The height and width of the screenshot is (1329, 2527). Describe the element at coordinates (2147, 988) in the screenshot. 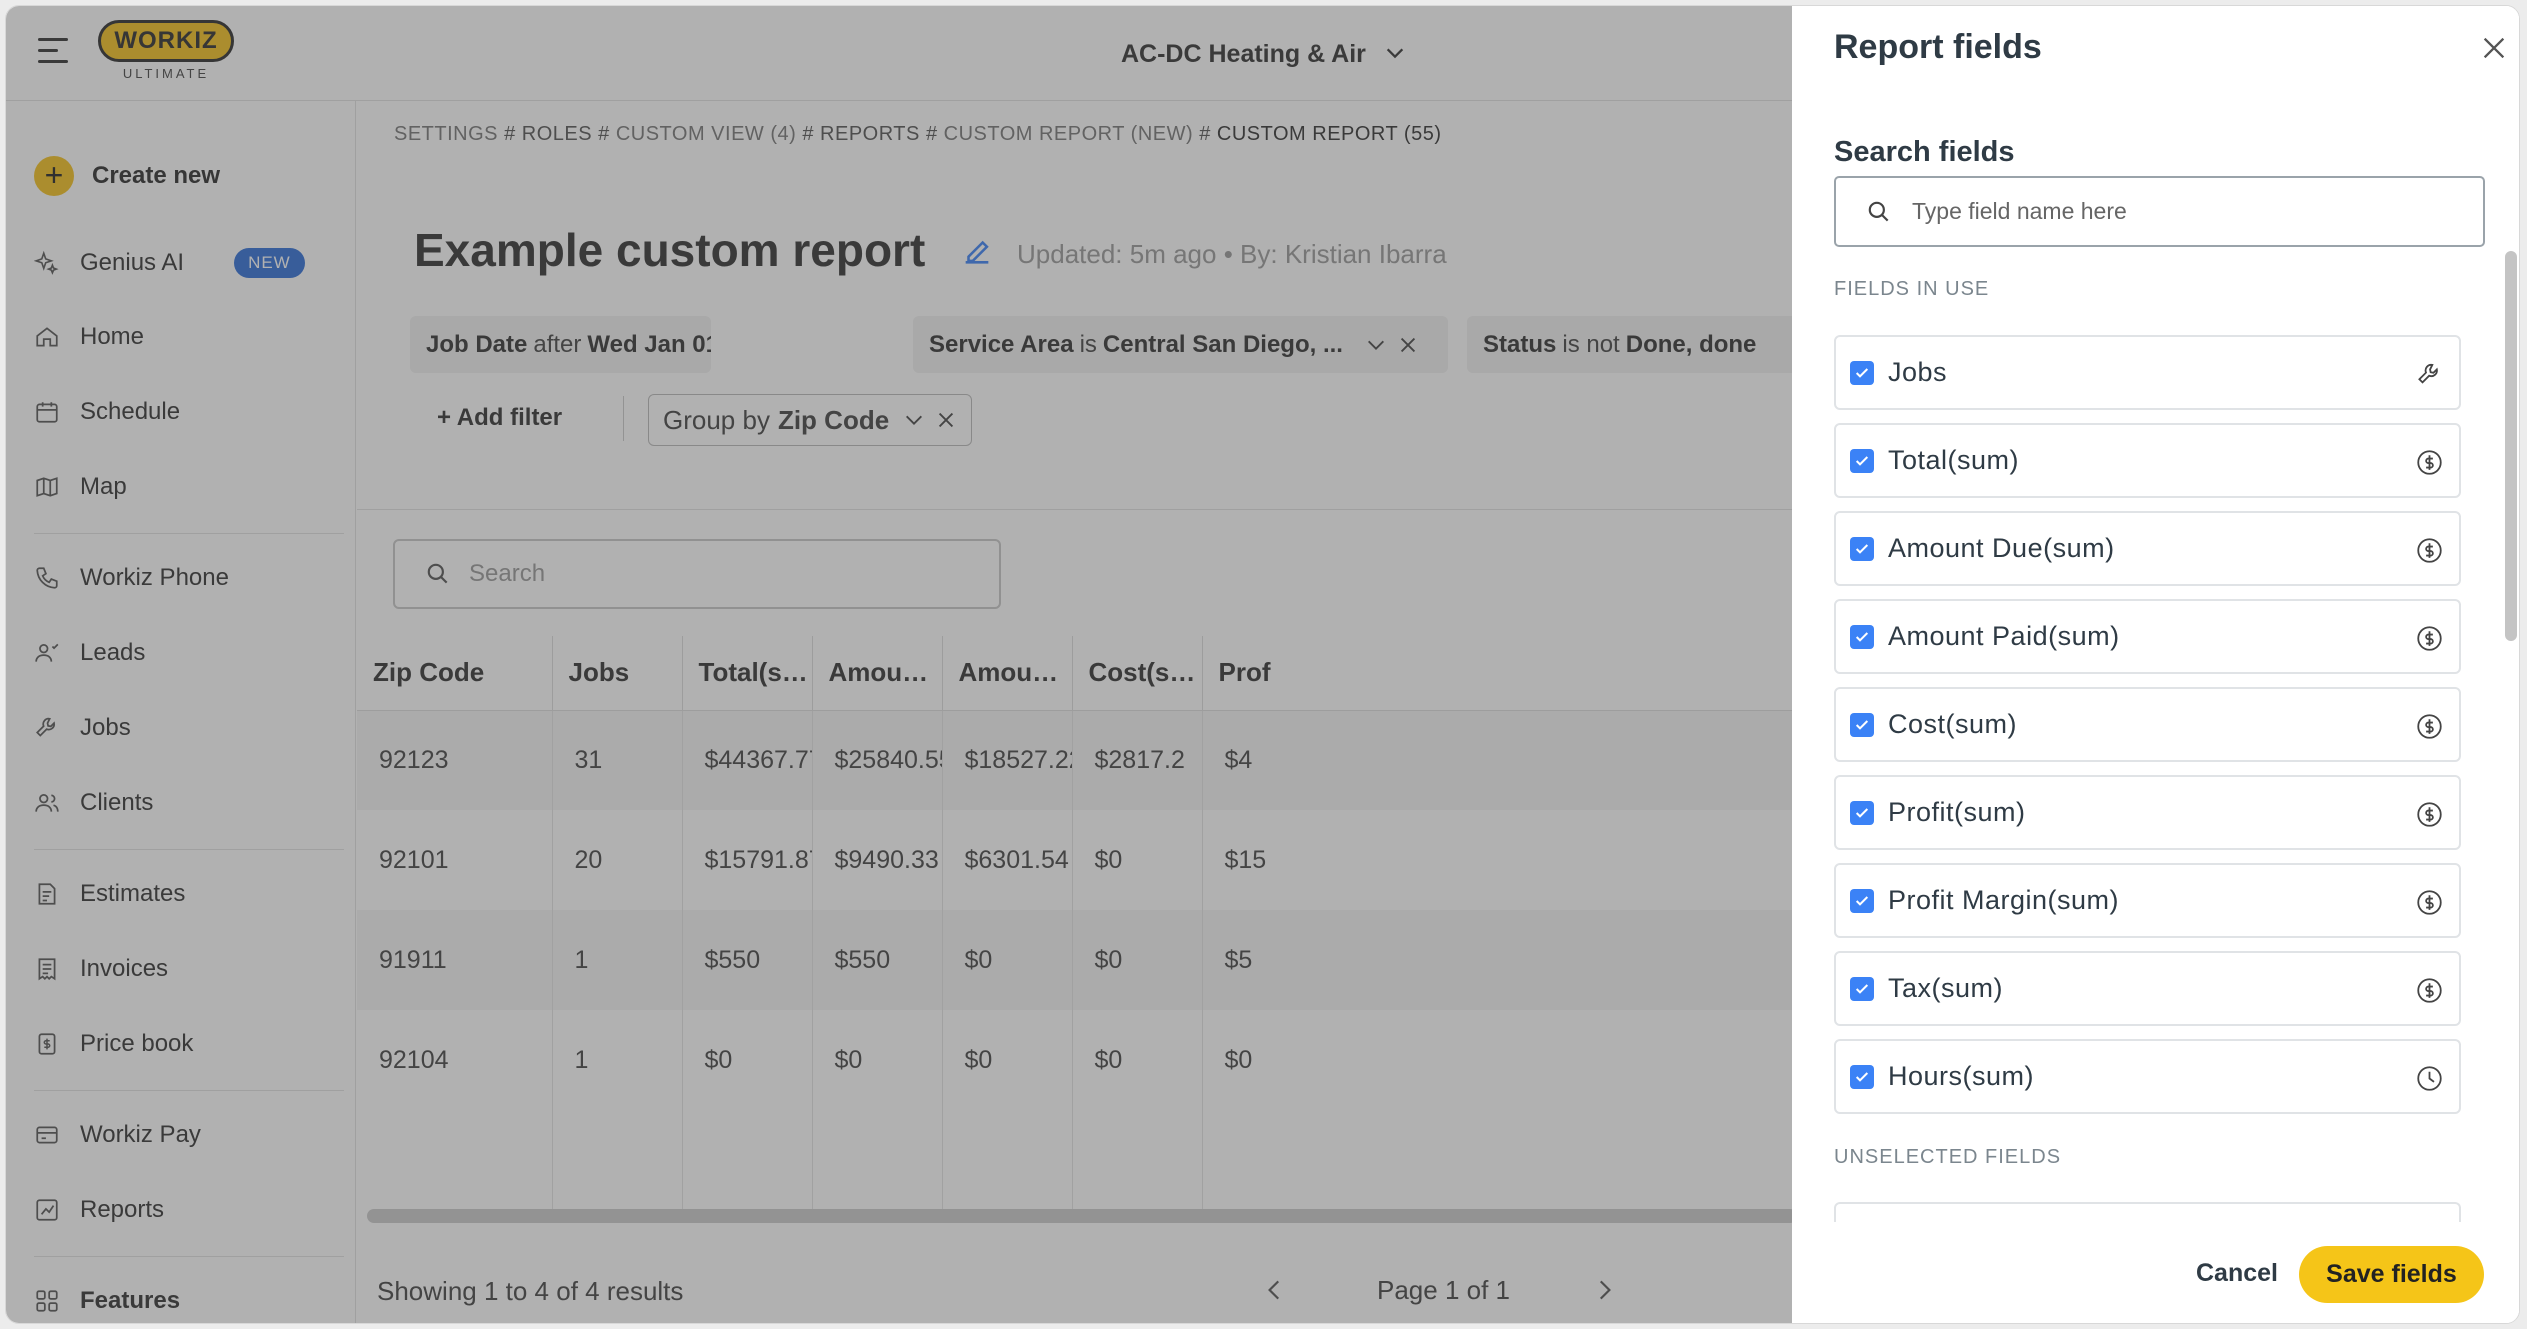

I see `field-row-tax: Tax(sum)` at that location.